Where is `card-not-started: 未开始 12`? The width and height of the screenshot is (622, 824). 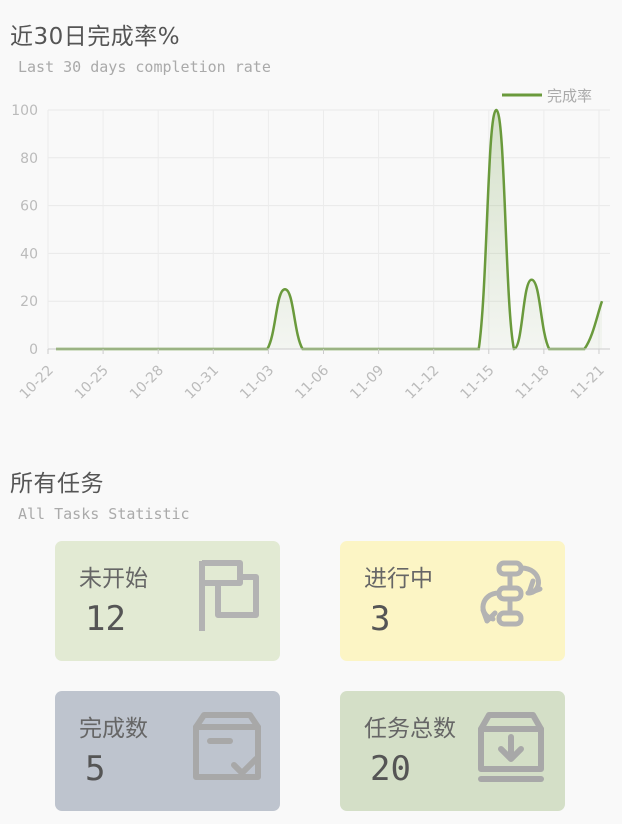 card-not-started: 未开始 12 is located at coordinates (167, 601).